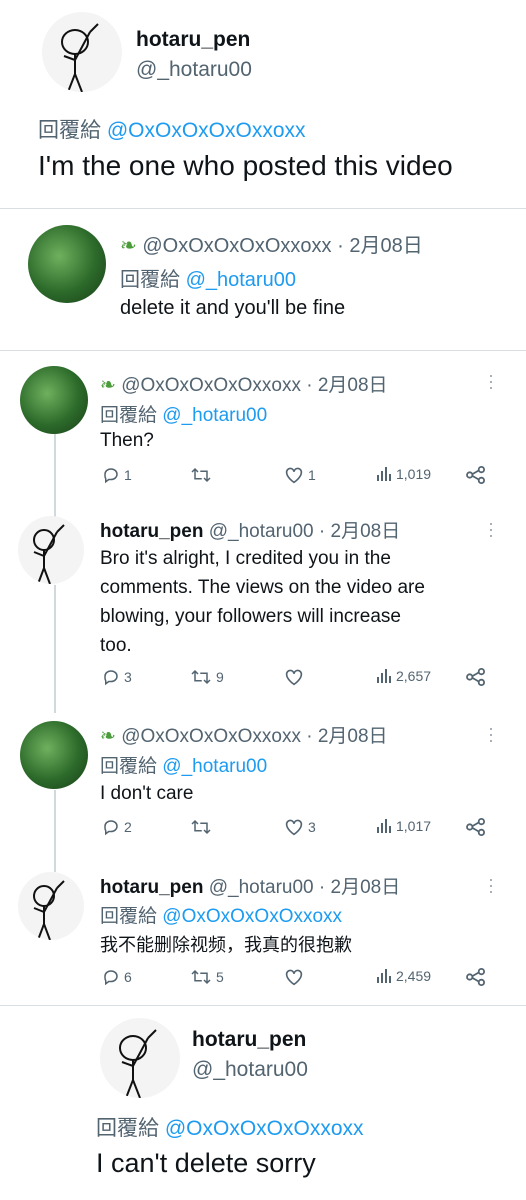 Image resolution: width=526 pixels, height=1200 pixels. I want to click on tweet-header: ❧ @OxOxOxOxOxxoxx · 2月08日, so click(244, 734).